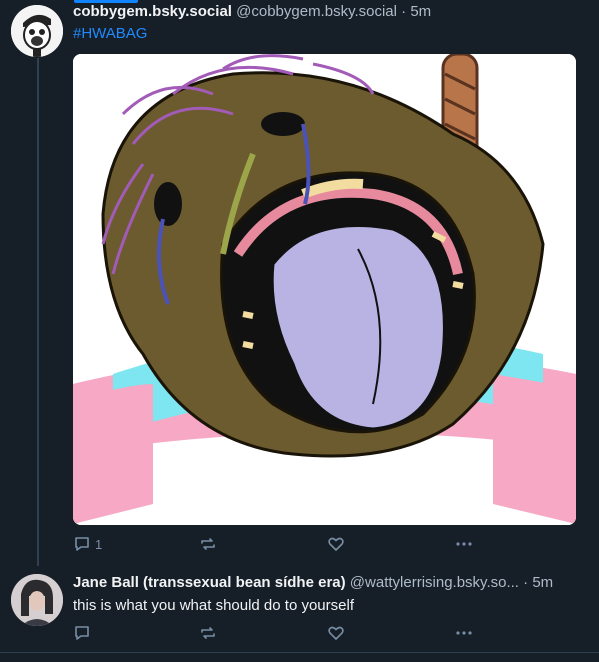  I want to click on divider, so click(299, 652).